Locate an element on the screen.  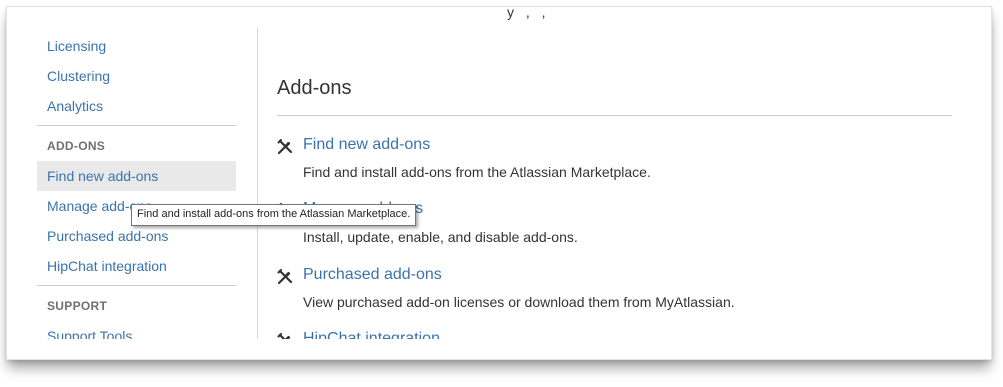
hipchat-integration-link: HipChat integration is located at coordinates (371, 334).